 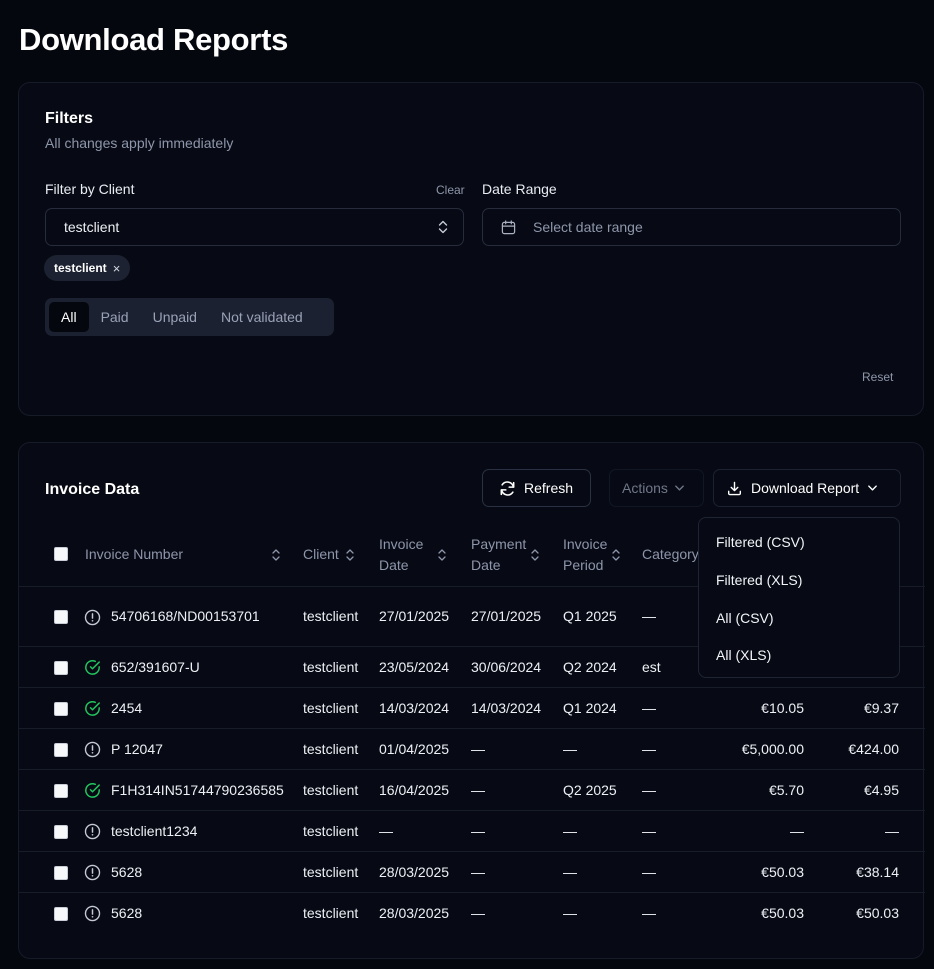 What do you see at coordinates (197, 789) in the screenshot?
I see `cell-invoice-number: F1H314IN51744790236585` at bounding box center [197, 789].